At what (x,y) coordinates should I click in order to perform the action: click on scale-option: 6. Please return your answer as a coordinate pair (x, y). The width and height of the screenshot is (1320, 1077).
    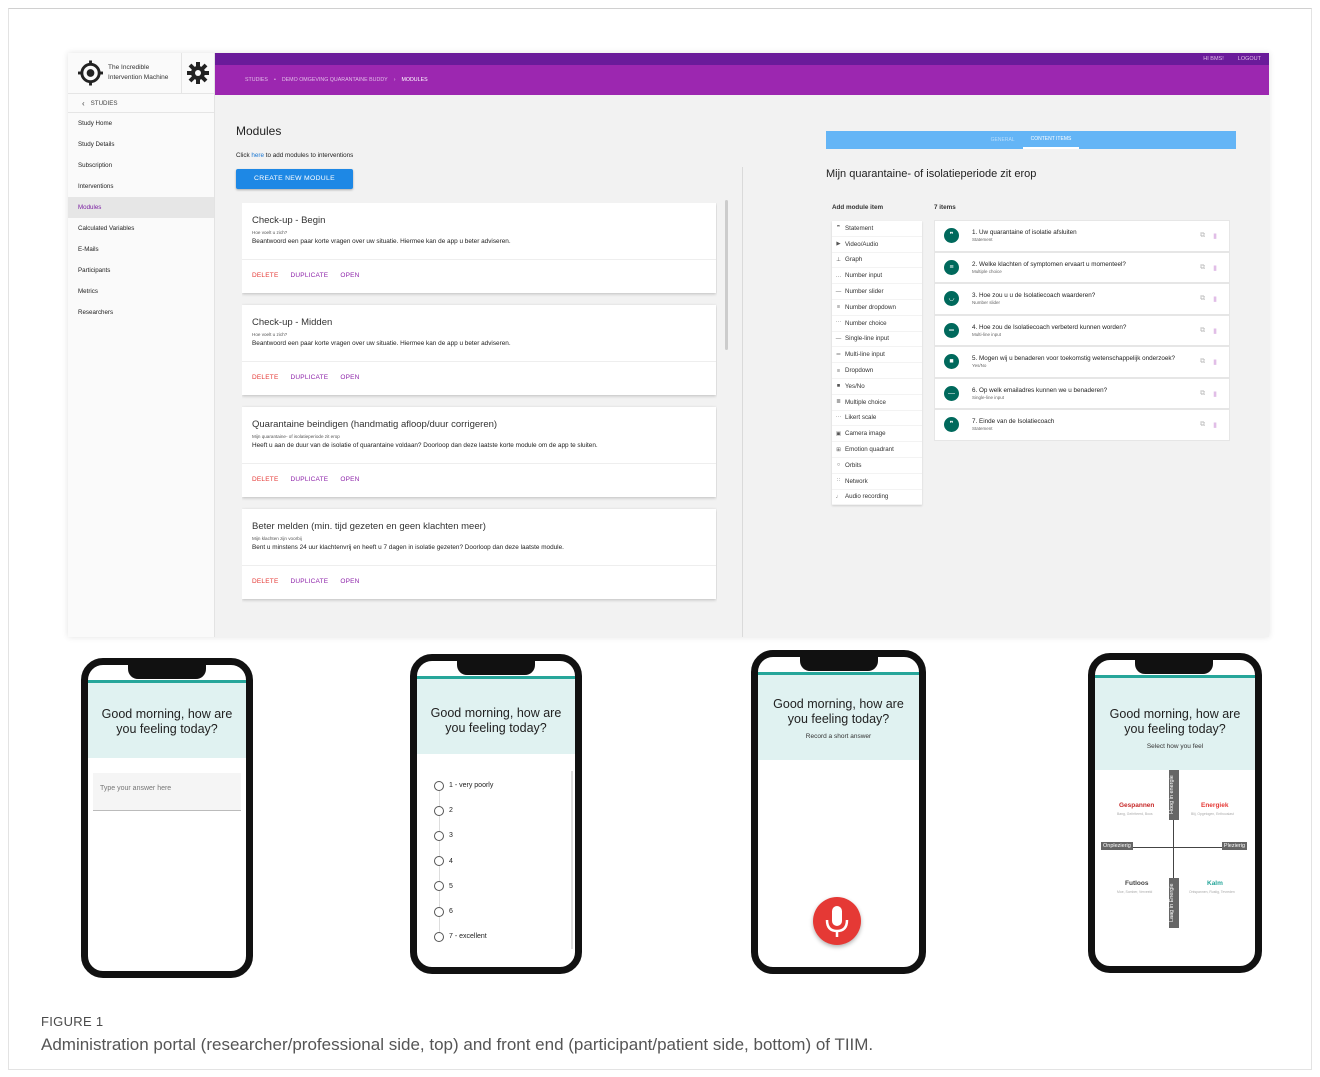
    Looking at the image, I should click on (463, 911).